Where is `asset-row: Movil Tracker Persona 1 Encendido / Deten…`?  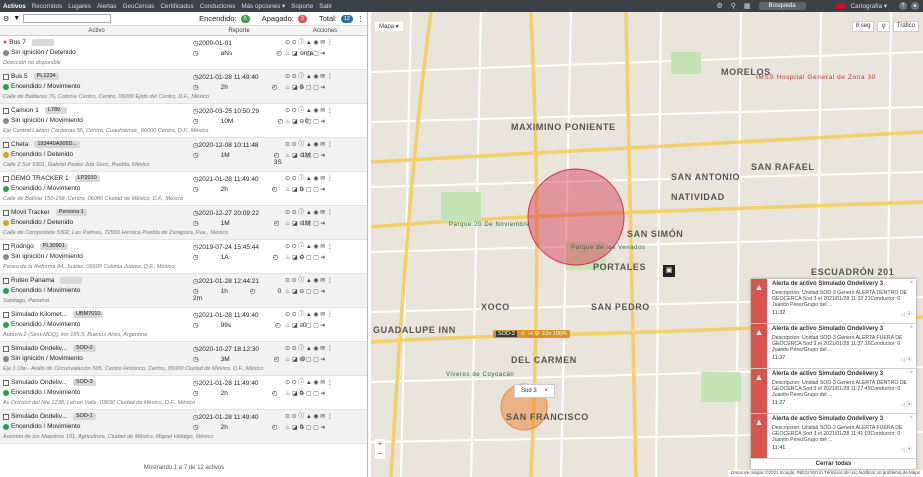 asset-row: Movil Tracker Persona 1 Encendido / Deten… is located at coordinates (183, 223).